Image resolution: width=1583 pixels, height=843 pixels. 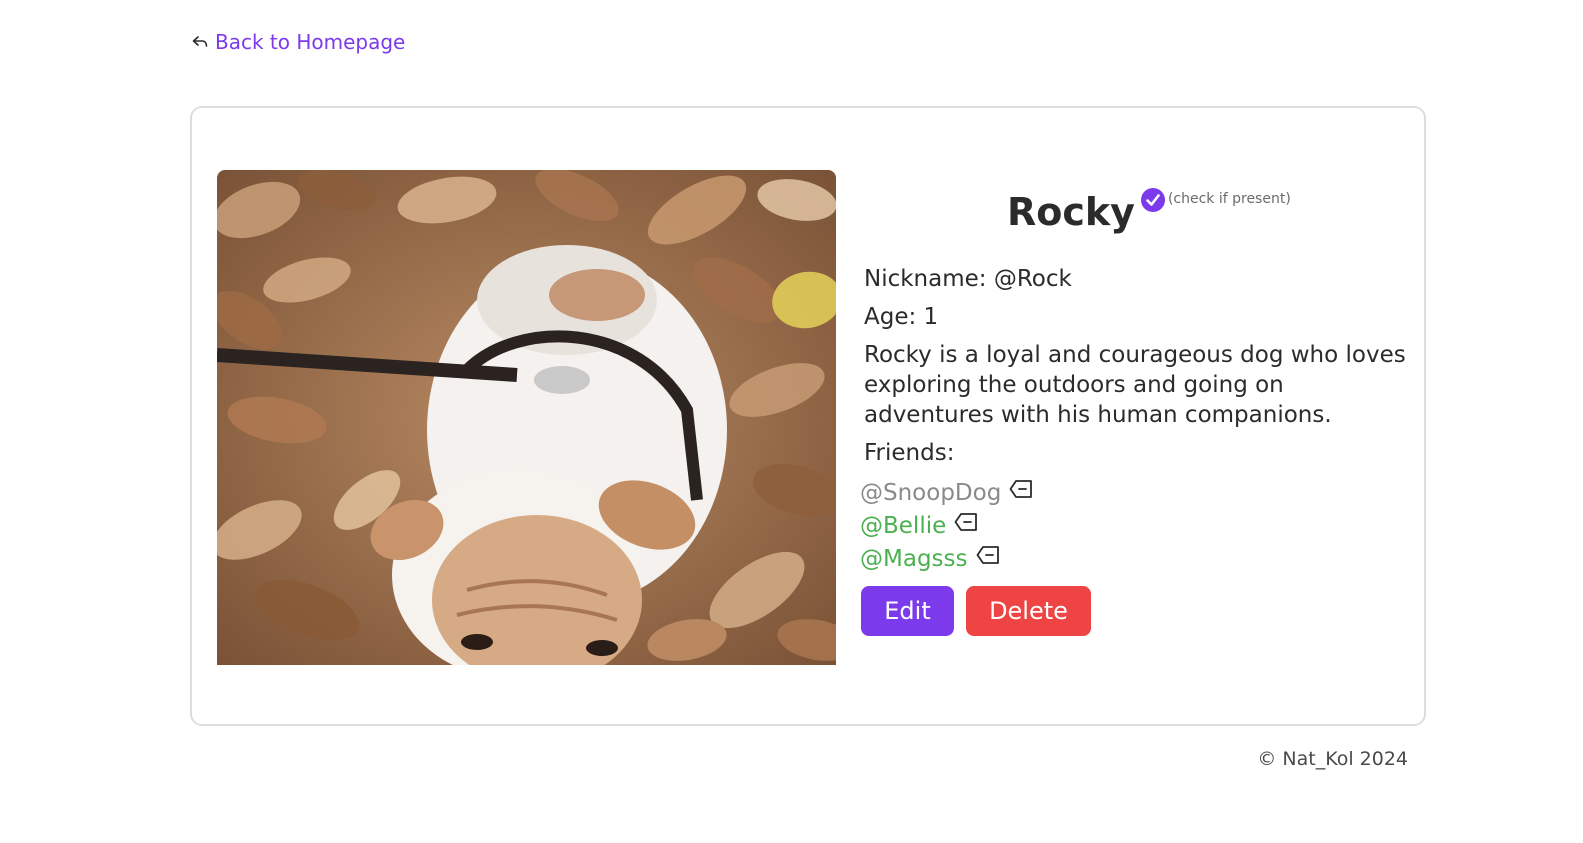 I want to click on pet-name-row: Rocky (check if present), so click(x=1149, y=212).